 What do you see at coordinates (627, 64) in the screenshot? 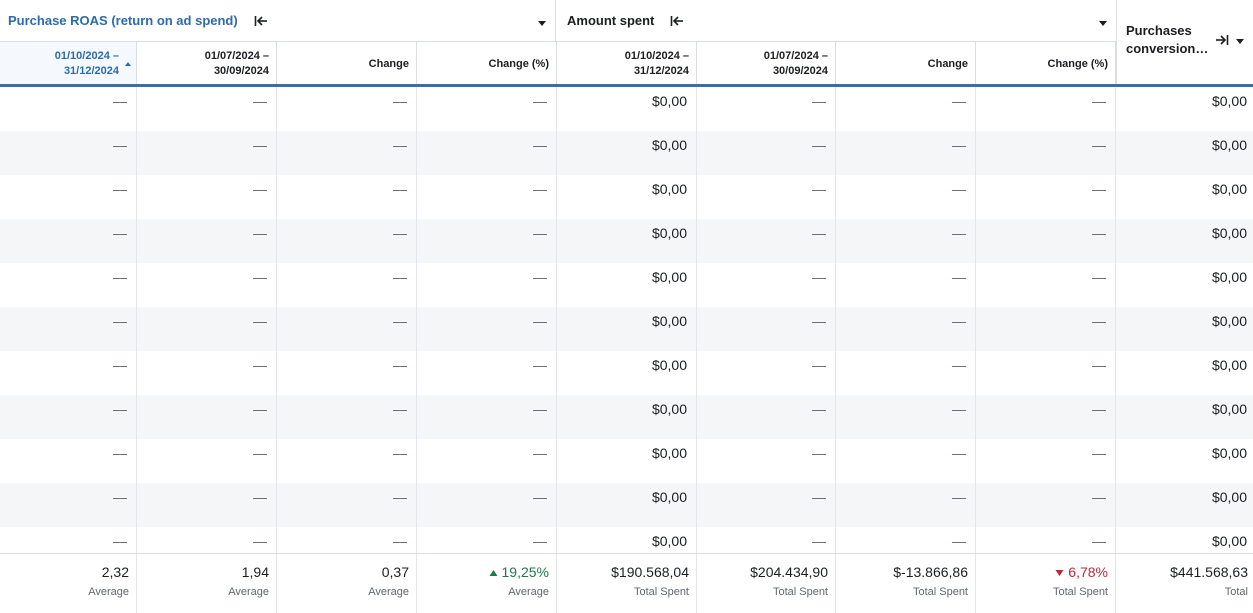
I see `column-header-4: 01/10/2024 – 31/12/2024` at bounding box center [627, 64].